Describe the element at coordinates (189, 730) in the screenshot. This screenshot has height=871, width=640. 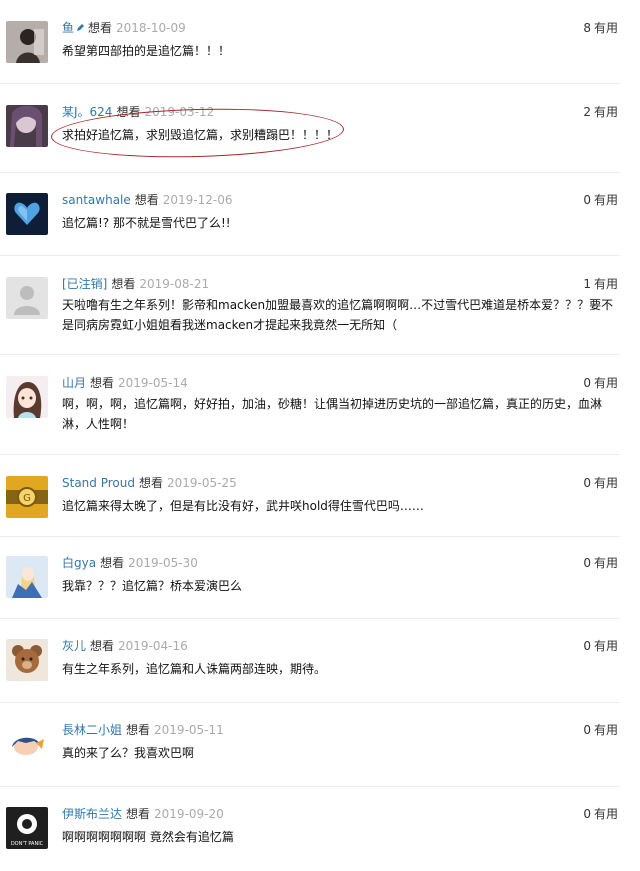
I see `comment-time: 2019-05-11` at that location.